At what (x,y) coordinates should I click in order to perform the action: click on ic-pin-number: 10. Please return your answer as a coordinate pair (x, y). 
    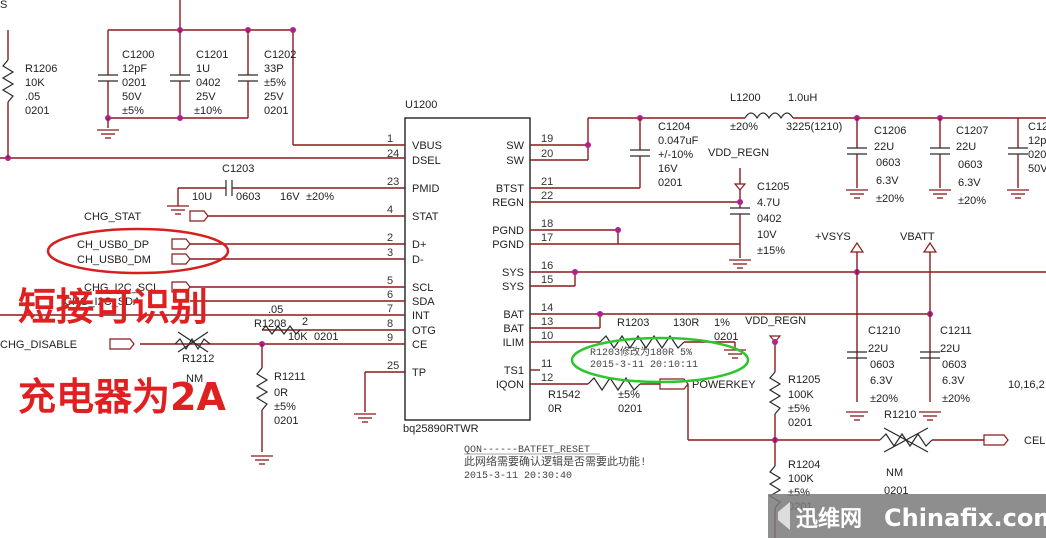
    Looking at the image, I should click on (547, 336).